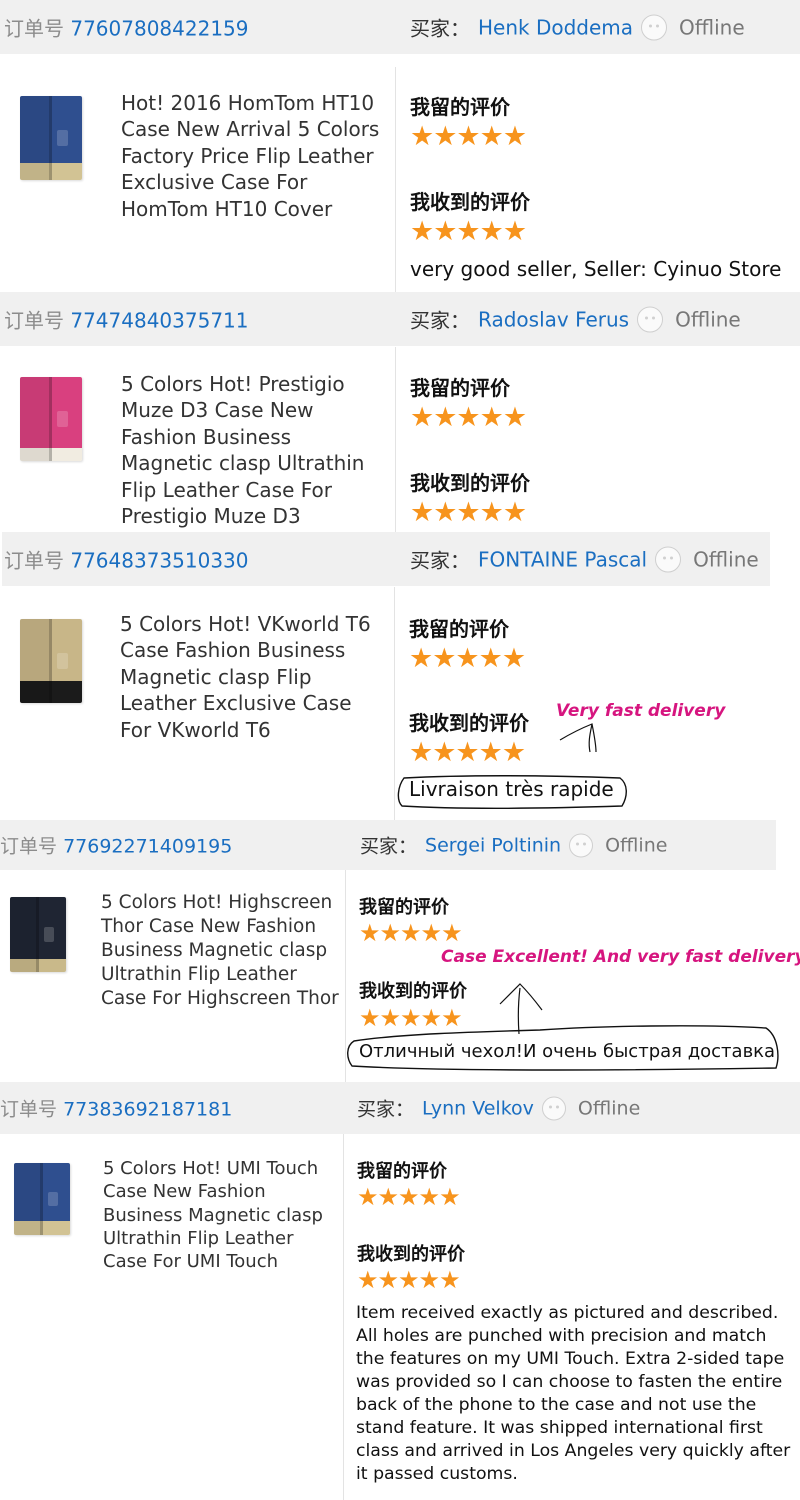  I want to click on translation-annotation: Very fast delivery, so click(641, 711).